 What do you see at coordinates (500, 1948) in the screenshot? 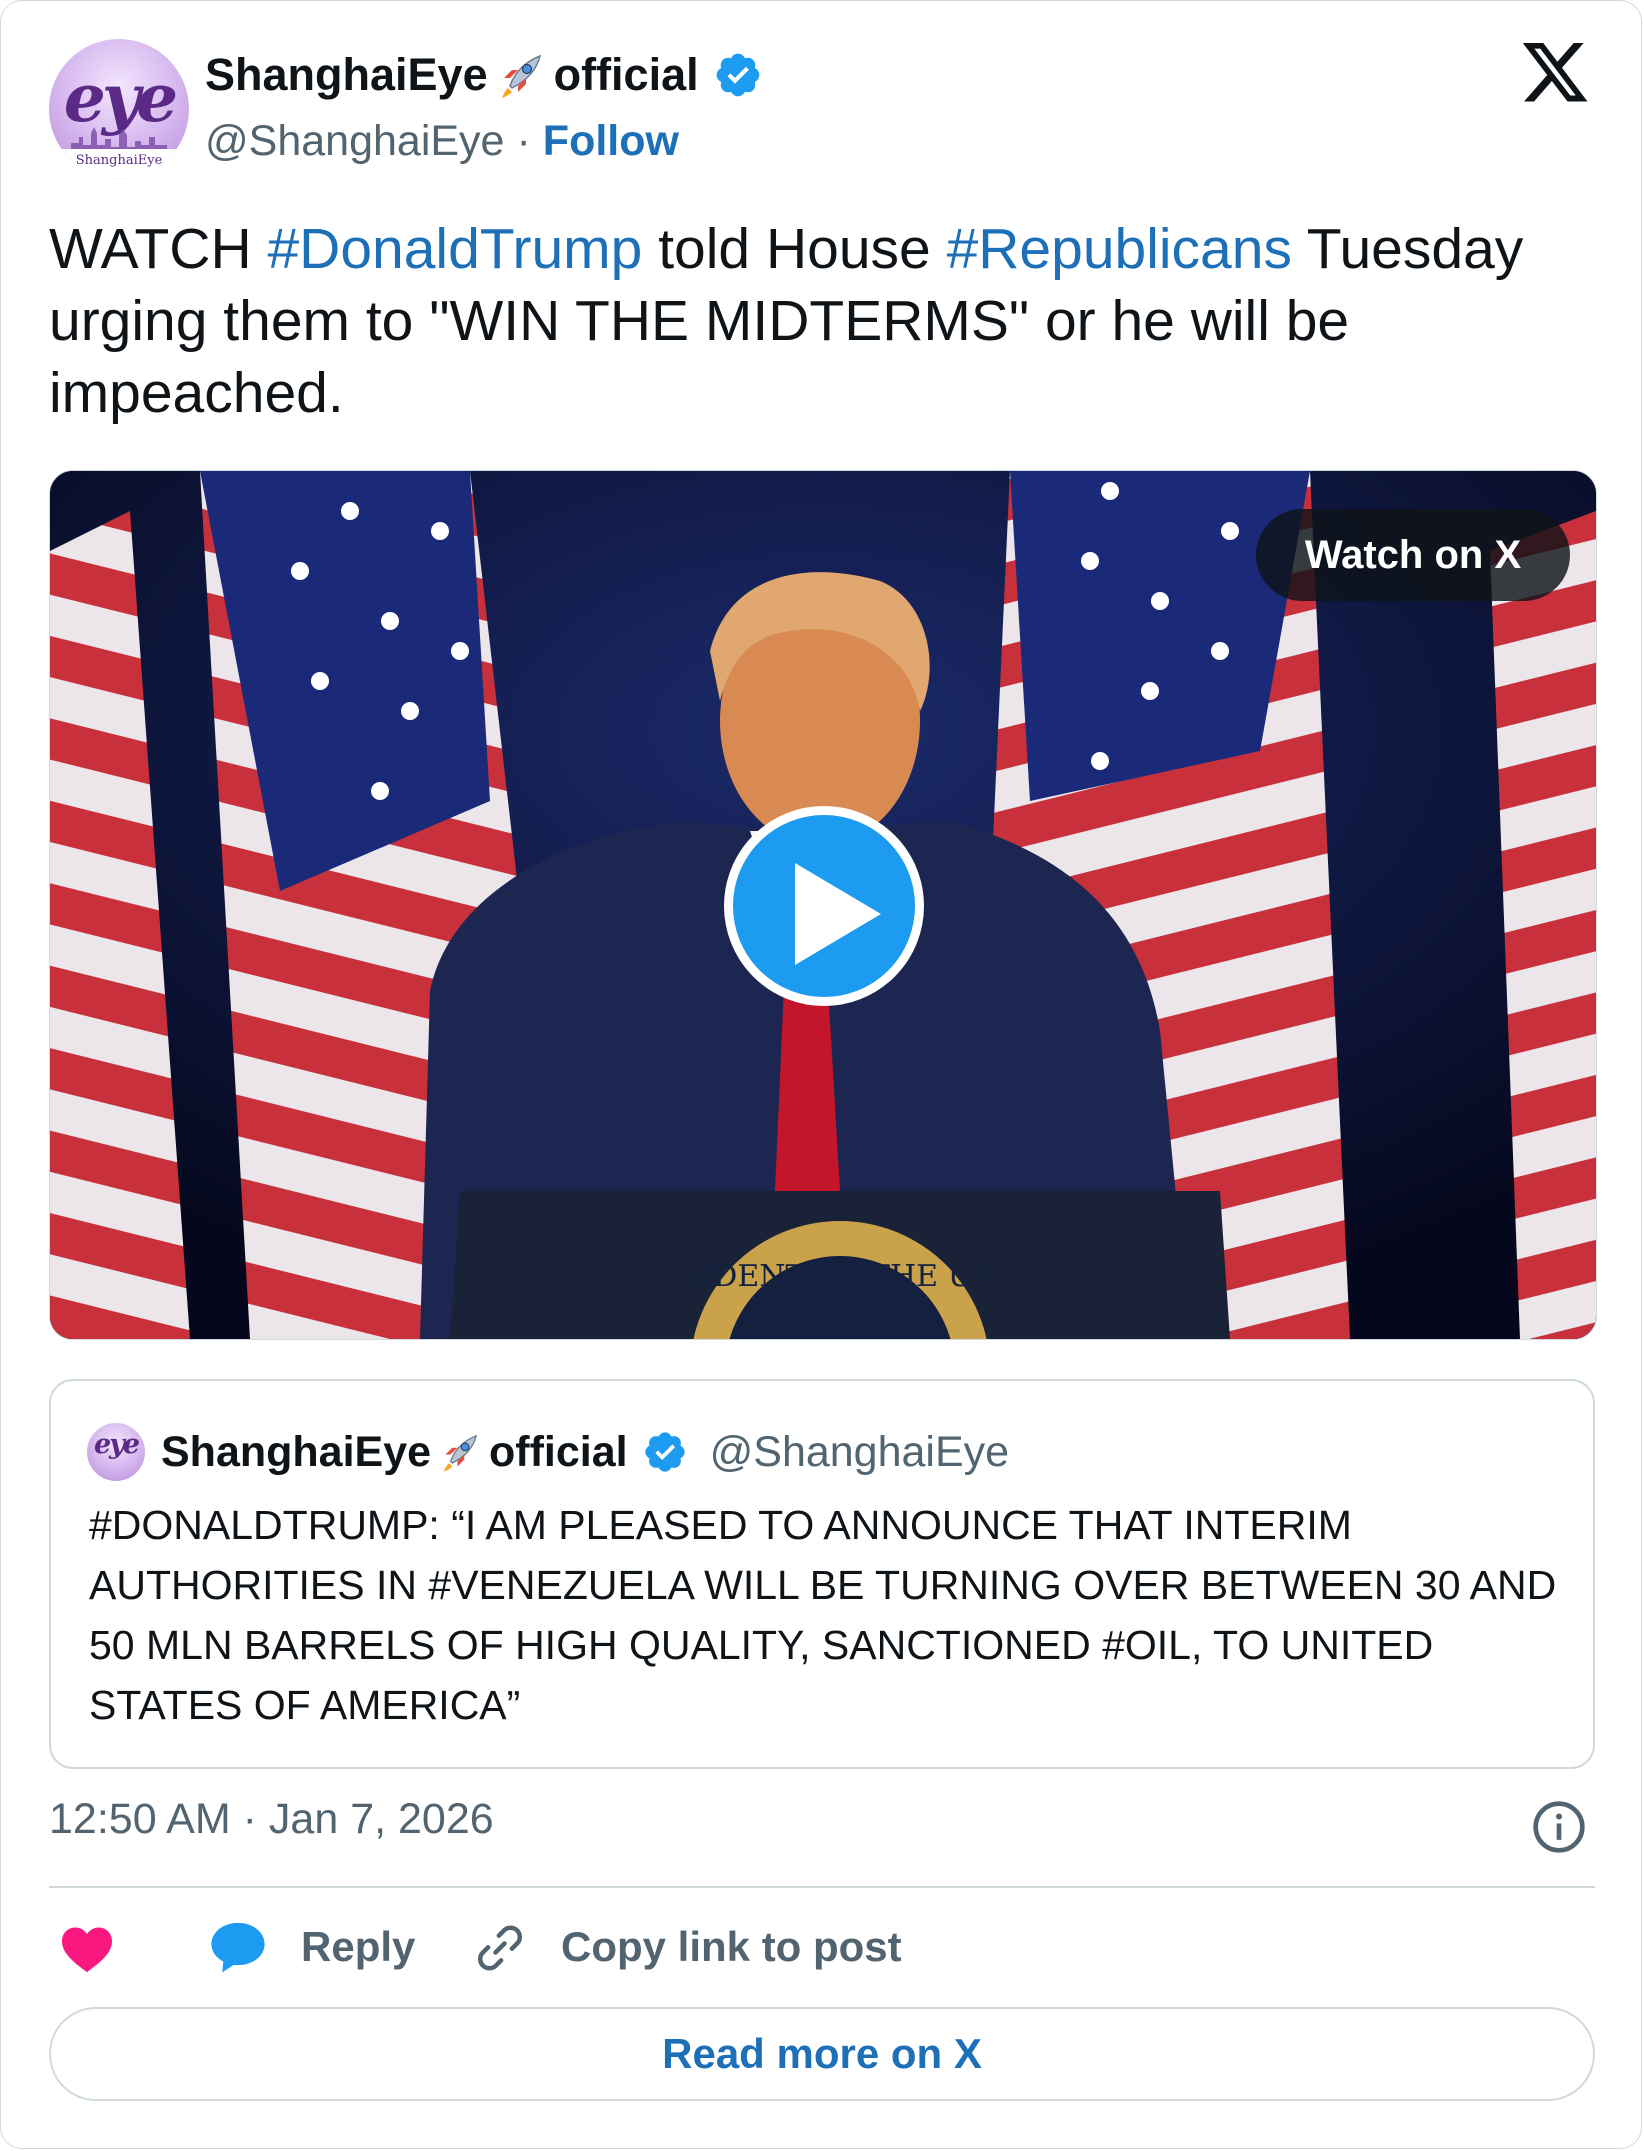
I see `link-icon` at bounding box center [500, 1948].